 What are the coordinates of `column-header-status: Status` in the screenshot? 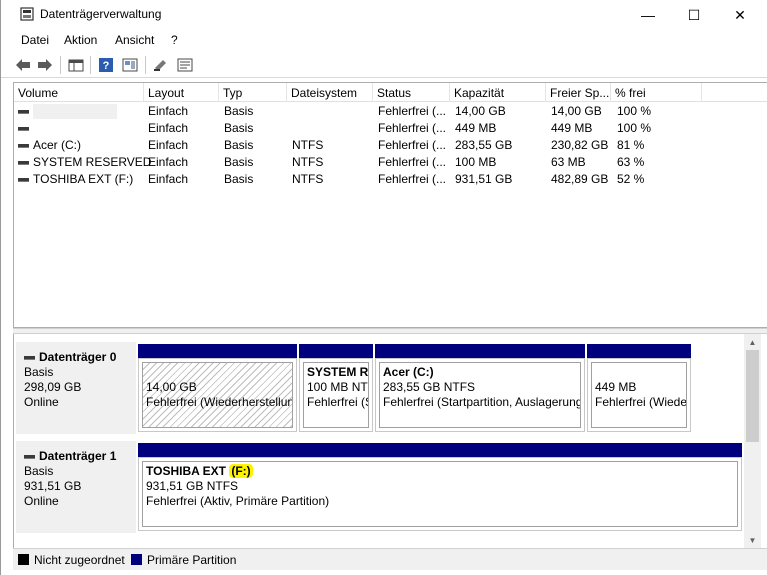 It's located at (411, 92).